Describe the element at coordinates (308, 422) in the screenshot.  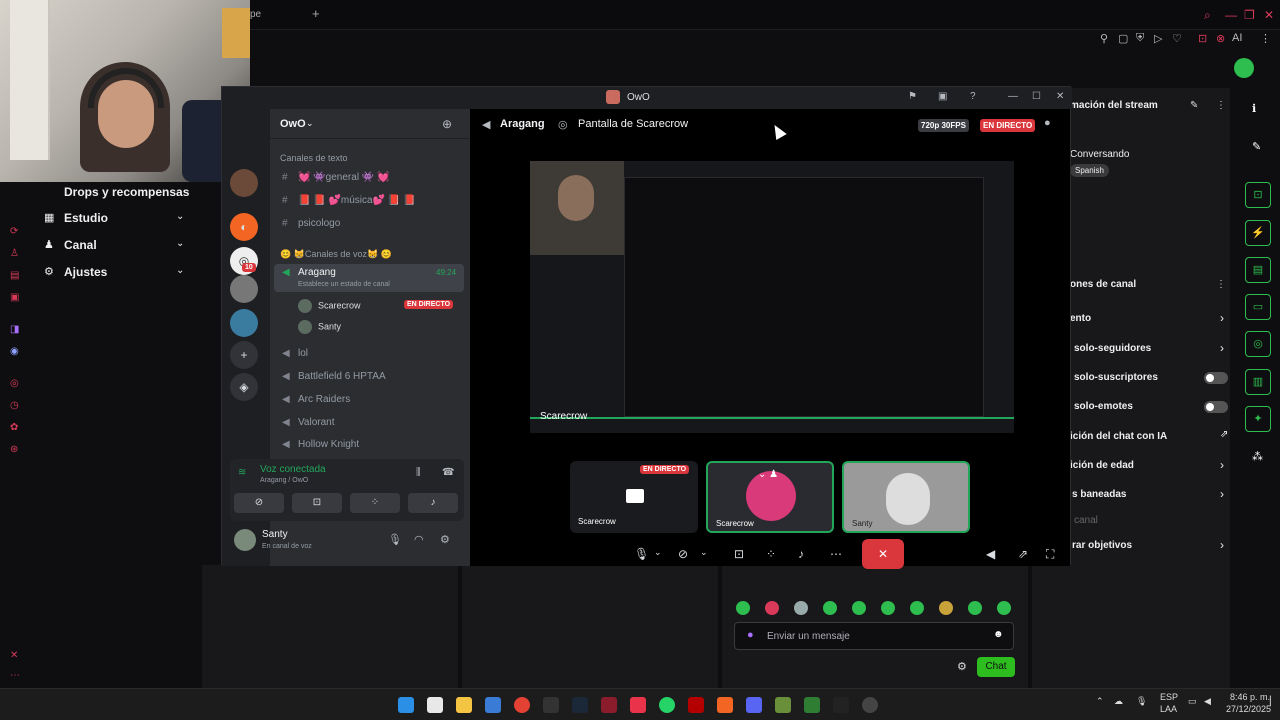
I see `voice-channel: ◀ Valorant` at that location.